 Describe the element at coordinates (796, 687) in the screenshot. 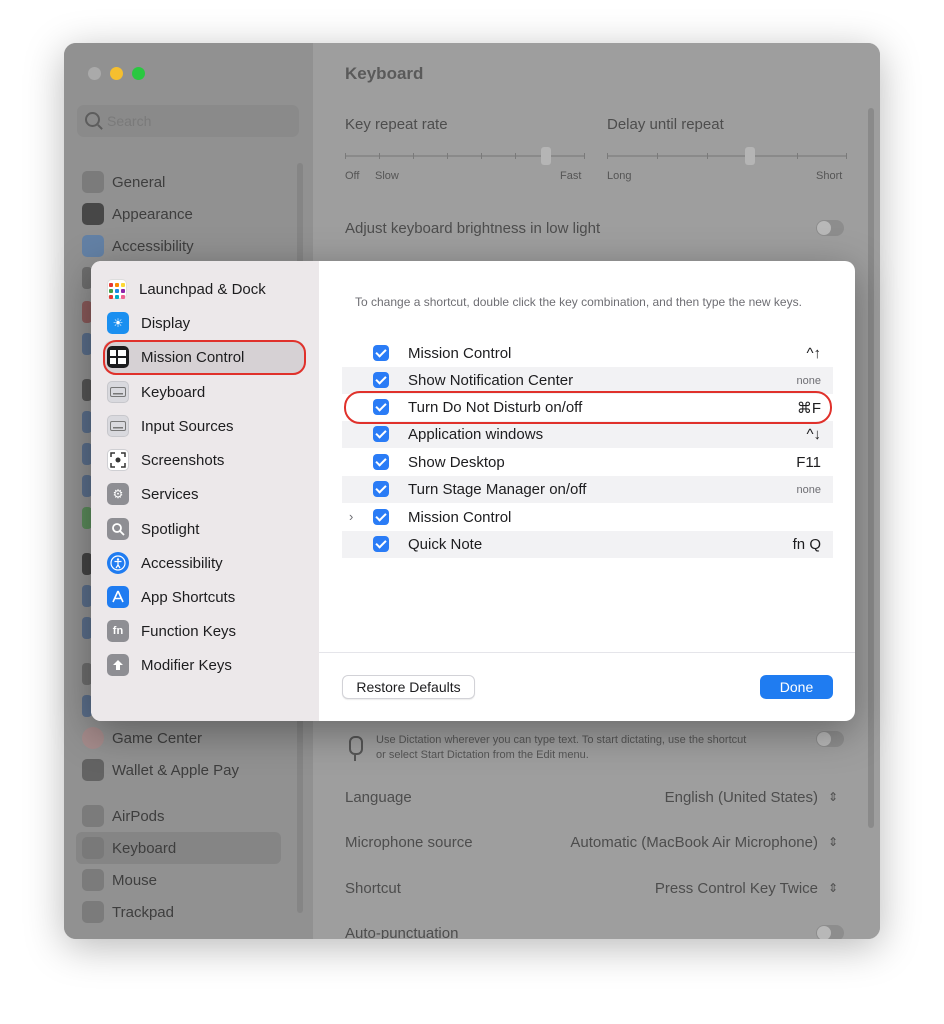

I see `done-button: Done` at that location.